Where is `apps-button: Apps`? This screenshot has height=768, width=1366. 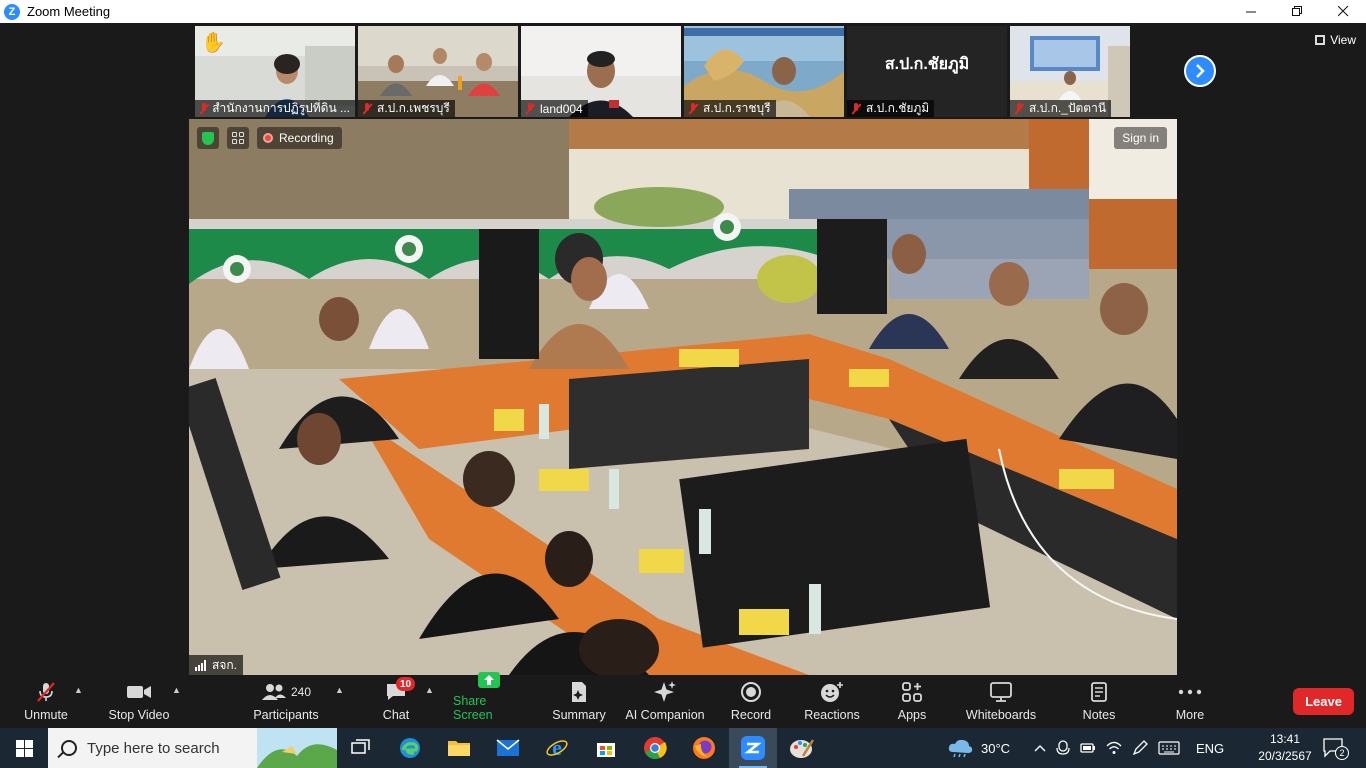 apps-button: Apps is located at coordinates (912, 701).